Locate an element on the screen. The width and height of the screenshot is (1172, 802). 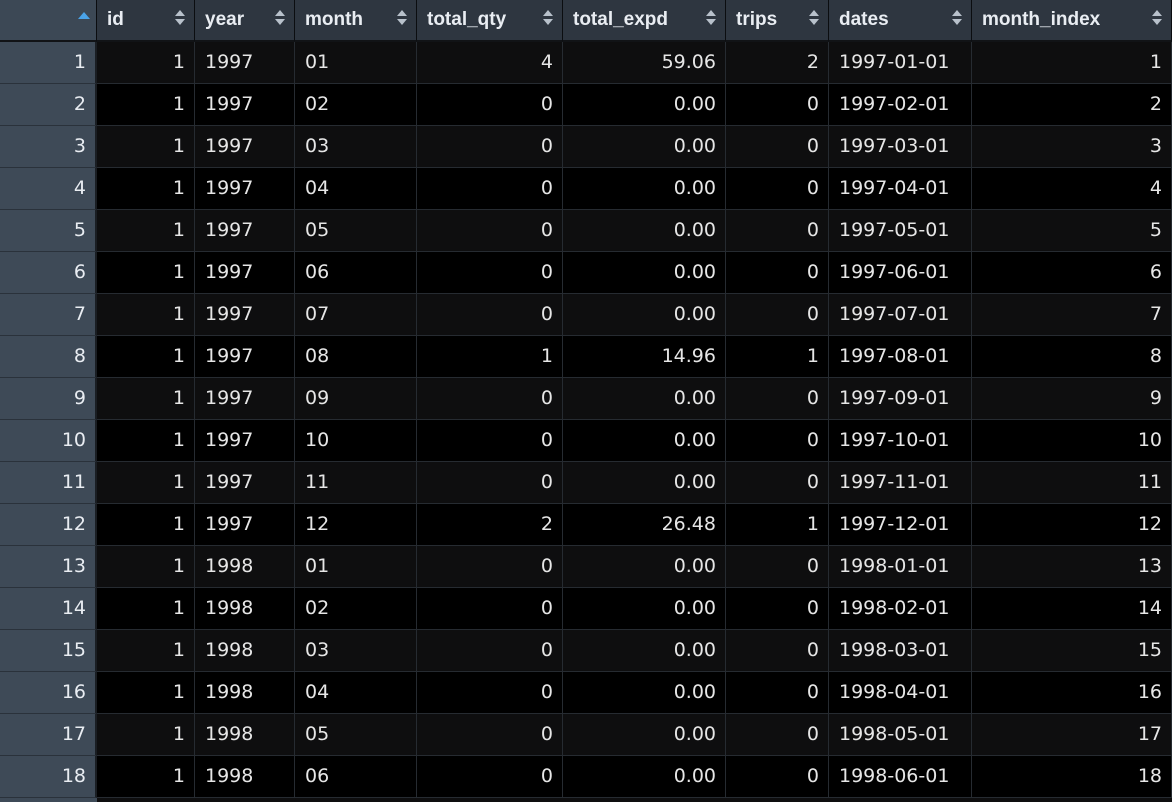
table-row: 8 1 1997 08 1 14.96 1 1997-08-01 8 is located at coordinates (586, 357).